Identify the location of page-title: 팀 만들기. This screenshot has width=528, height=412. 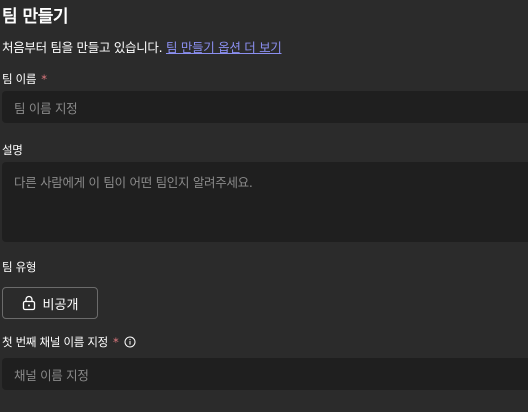
(35, 17).